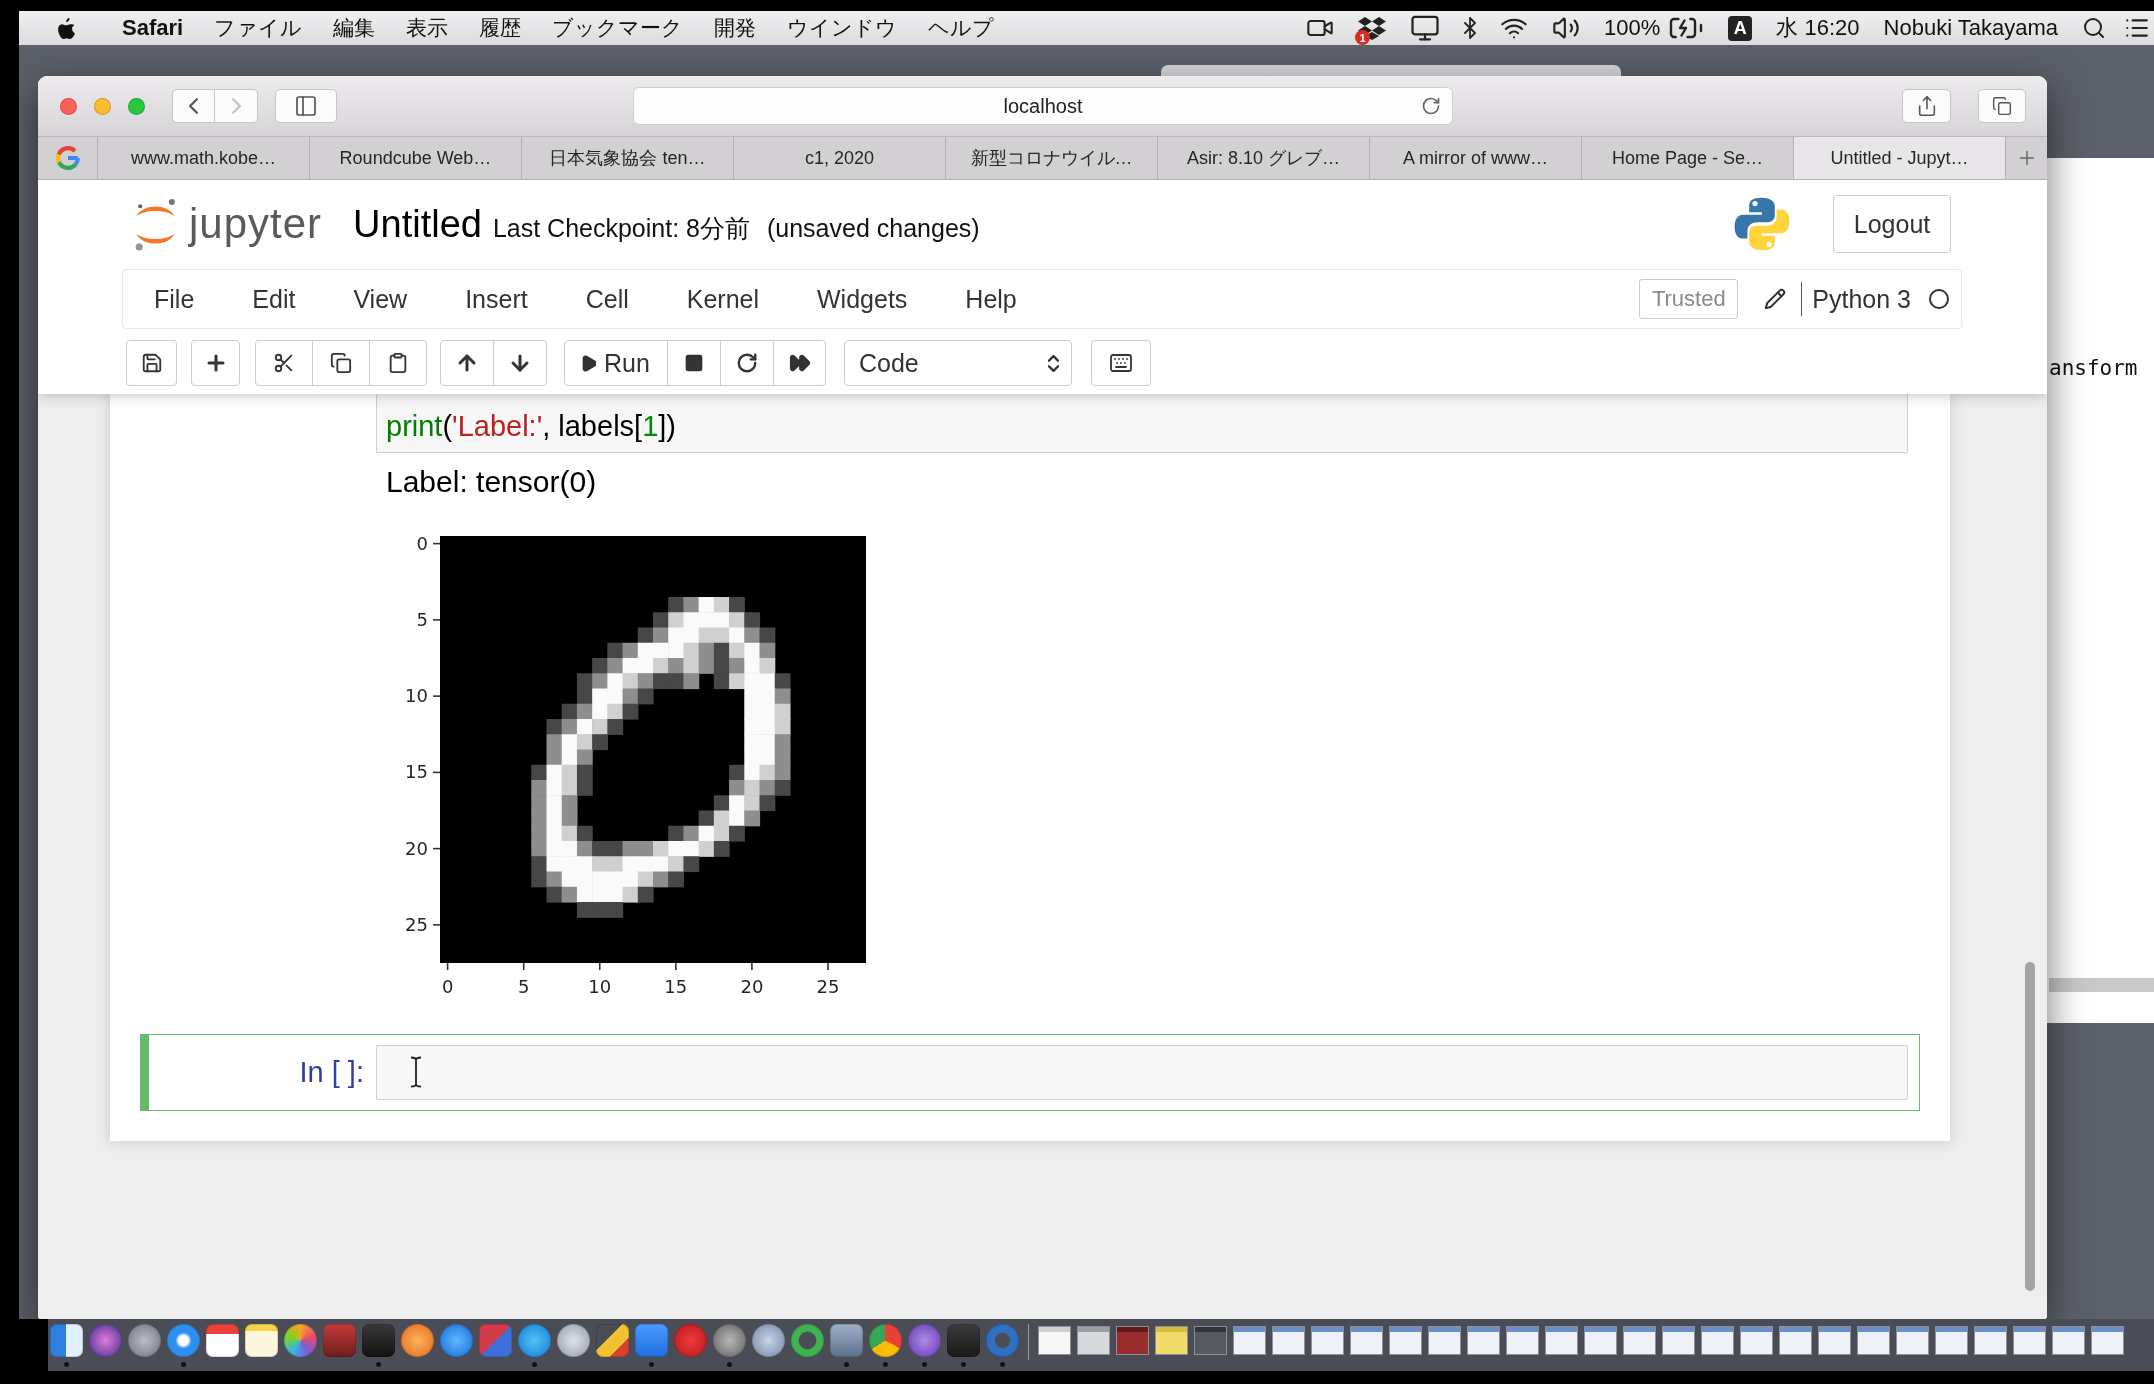 Image resolution: width=2154 pixels, height=1384 pixels. What do you see at coordinates (151, 363) in the screenshot?
I see `save-button` at bounding box center [151, 363].